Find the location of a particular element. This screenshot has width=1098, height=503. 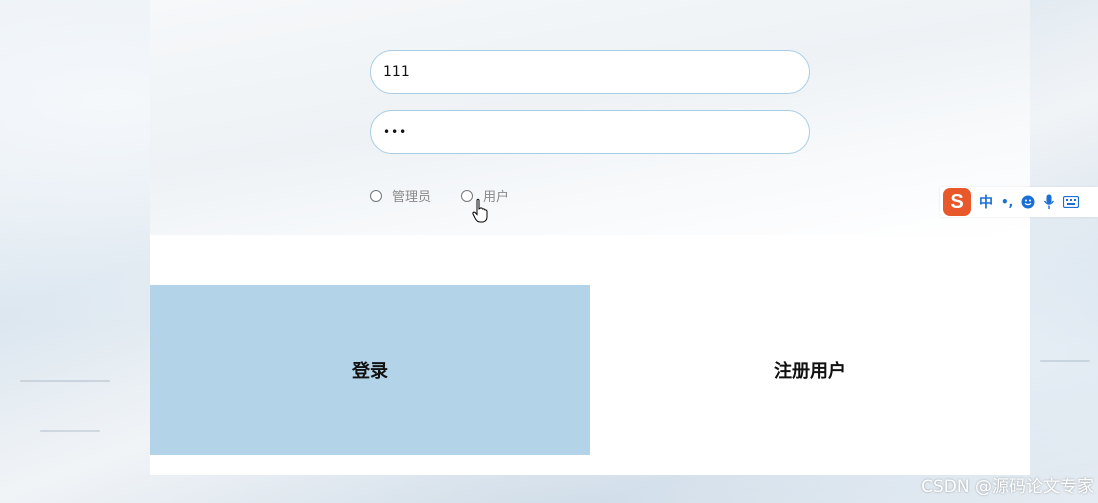

register-button: 注册用户 is located at coordinates (810, 370).